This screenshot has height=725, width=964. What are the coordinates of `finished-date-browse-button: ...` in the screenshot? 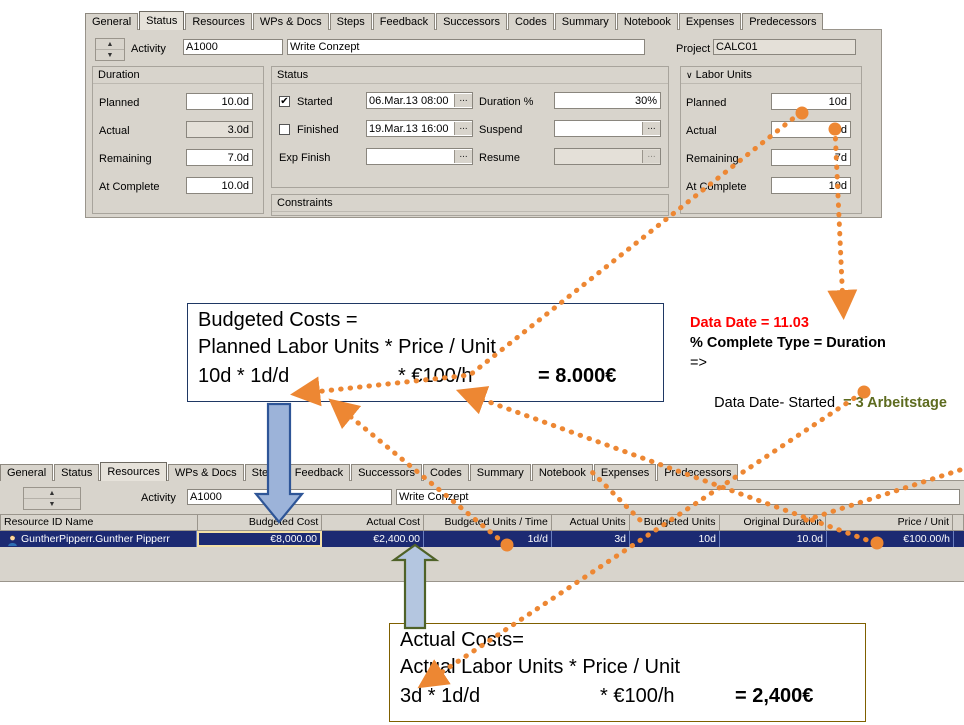 It's located at (463, 128).